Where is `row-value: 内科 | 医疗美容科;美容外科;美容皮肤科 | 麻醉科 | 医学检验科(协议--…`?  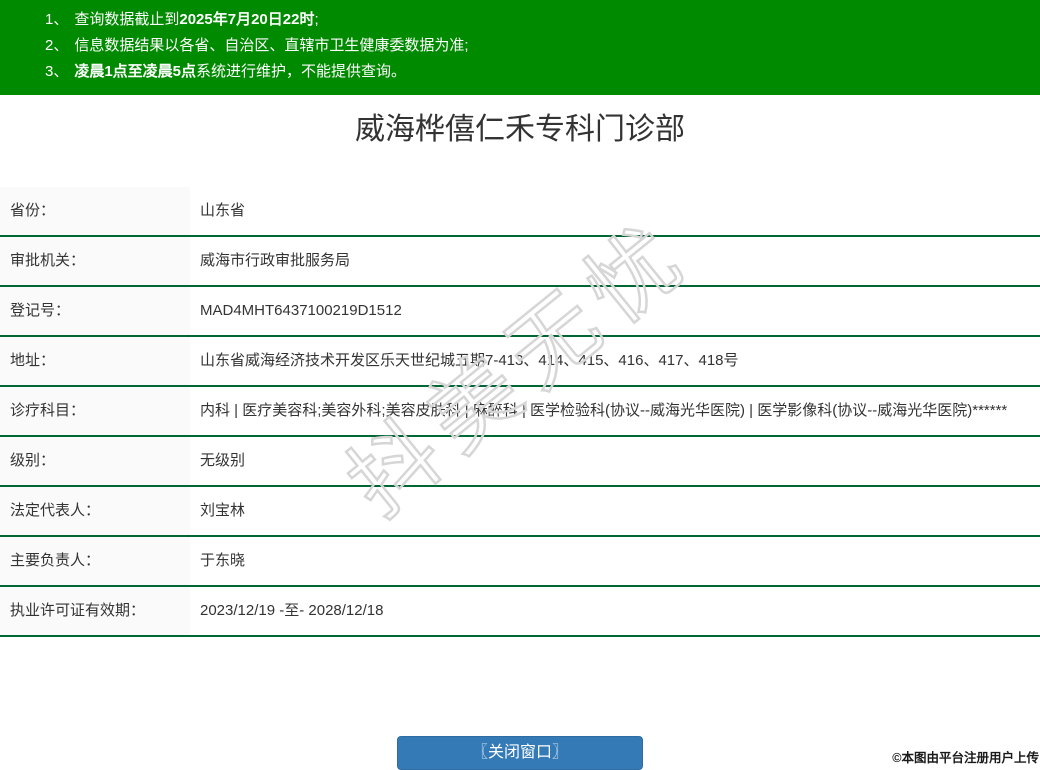 row-value: 内科 | 医疗美容科;美容外科;美容皮肤科 | 麻醉科 | 医学检验科(协议--… is located at coordinates (604, 410).